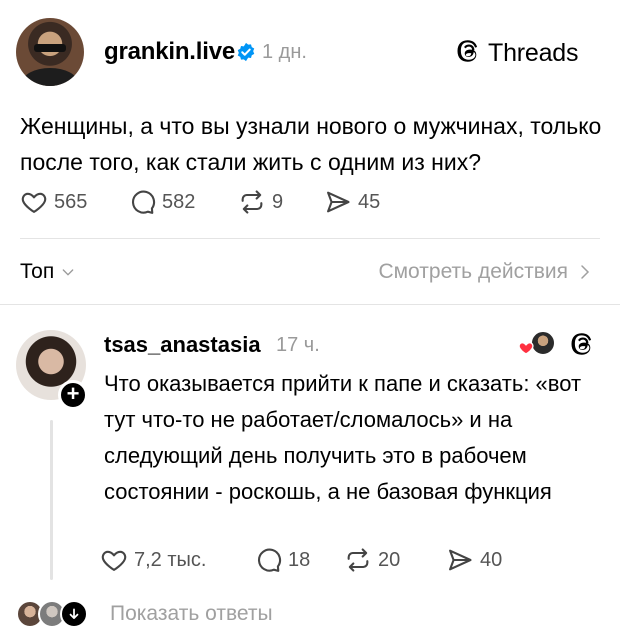  What do you see at coordinates (68, 272) in the screenshot?
I see `chevron-down-icon` at bounding box center [68, 272].